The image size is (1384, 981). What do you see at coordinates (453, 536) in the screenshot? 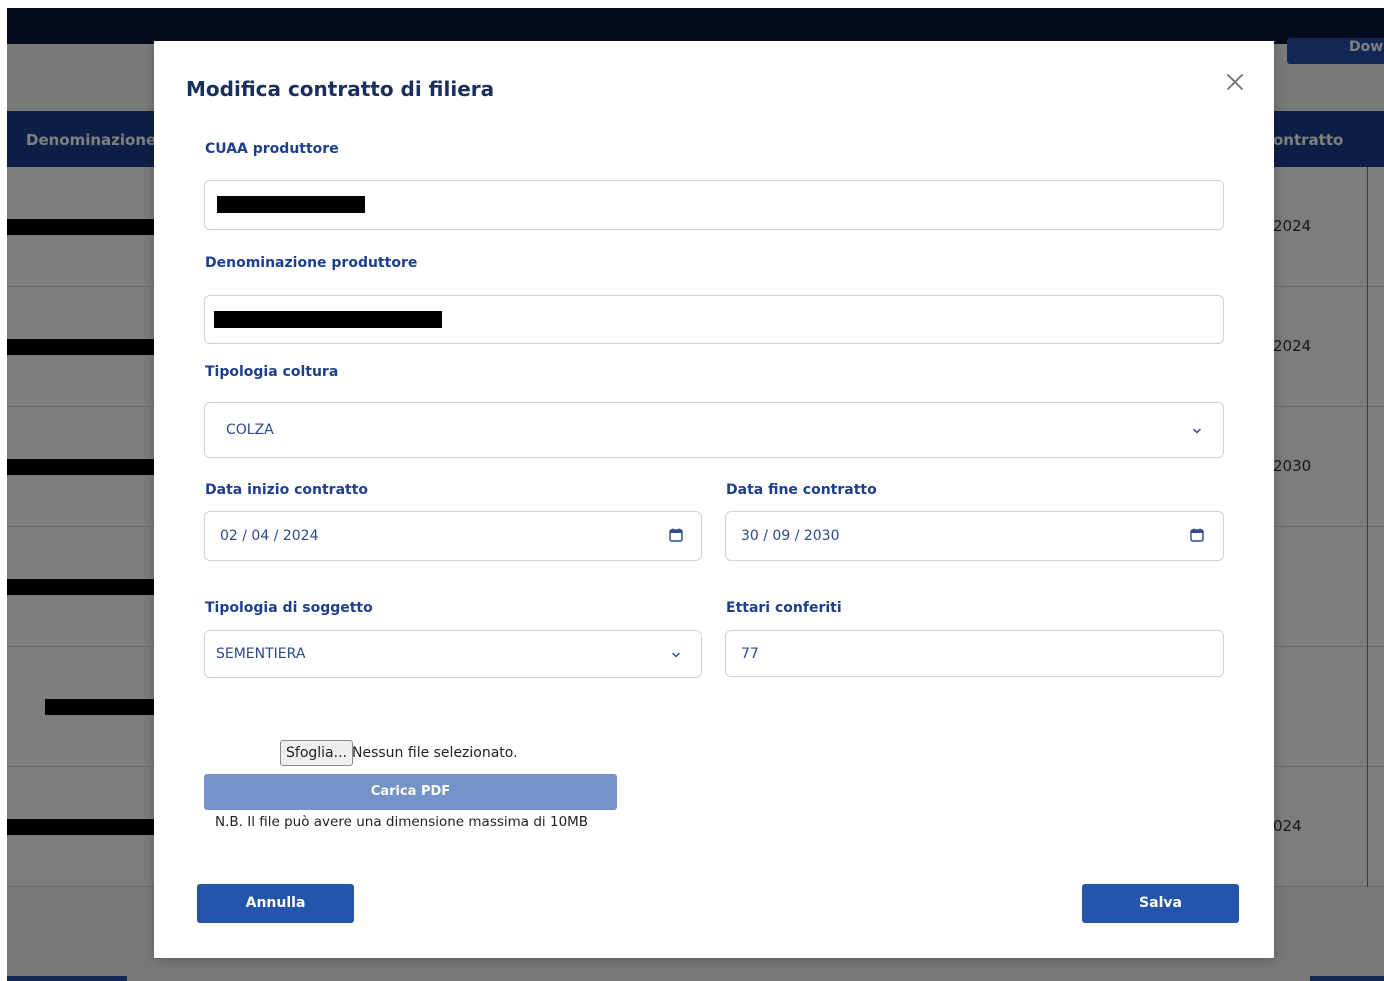
I see `data-inizio-input: 02 / 04 / 2024` at bounding box center [453, 536].